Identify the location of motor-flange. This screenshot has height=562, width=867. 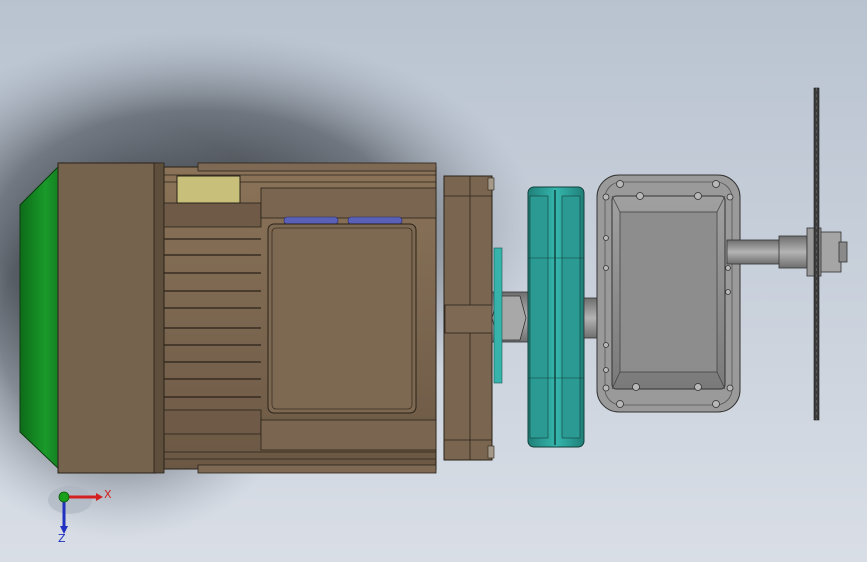
(469, 318).